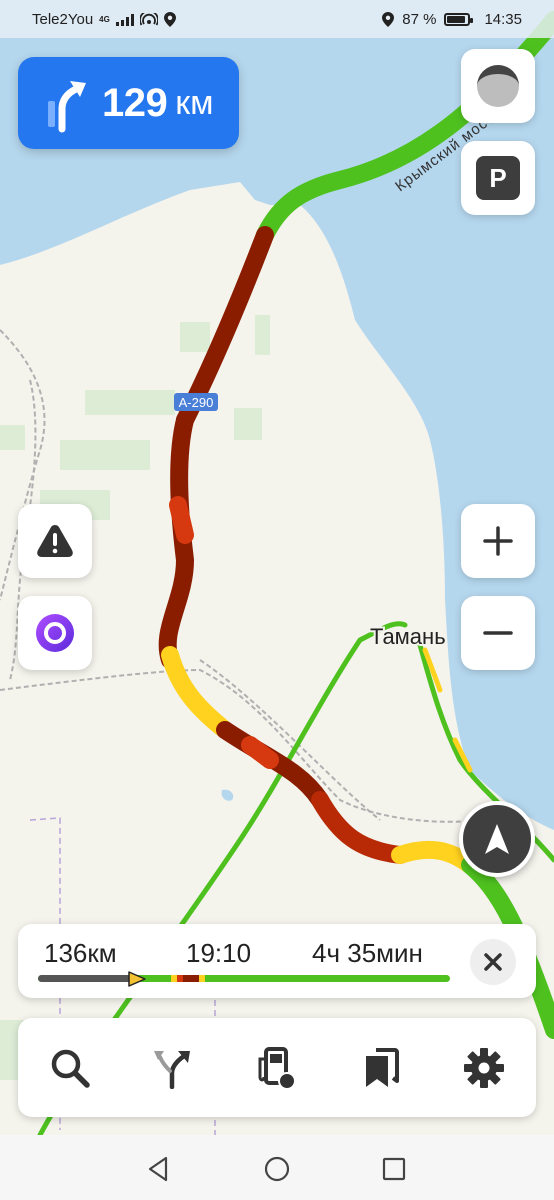  I want to click on minus-icon, so click(498, 633).